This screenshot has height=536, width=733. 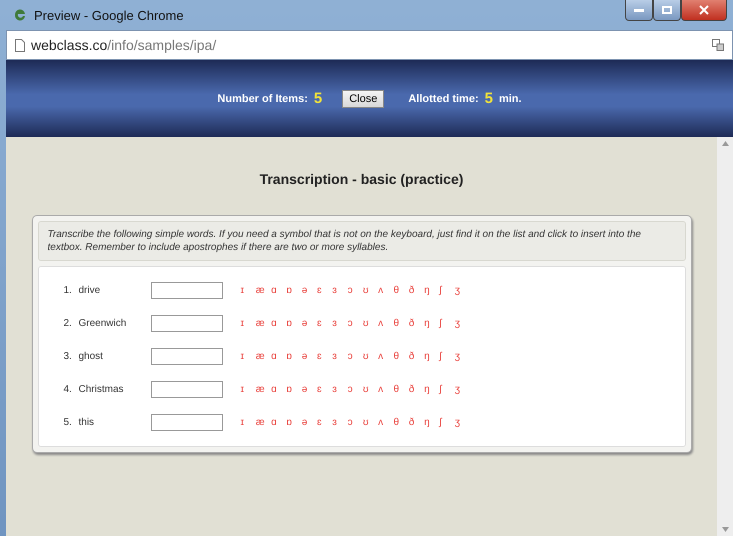 I want to click on item-word: this, so click(x=87, y=422).